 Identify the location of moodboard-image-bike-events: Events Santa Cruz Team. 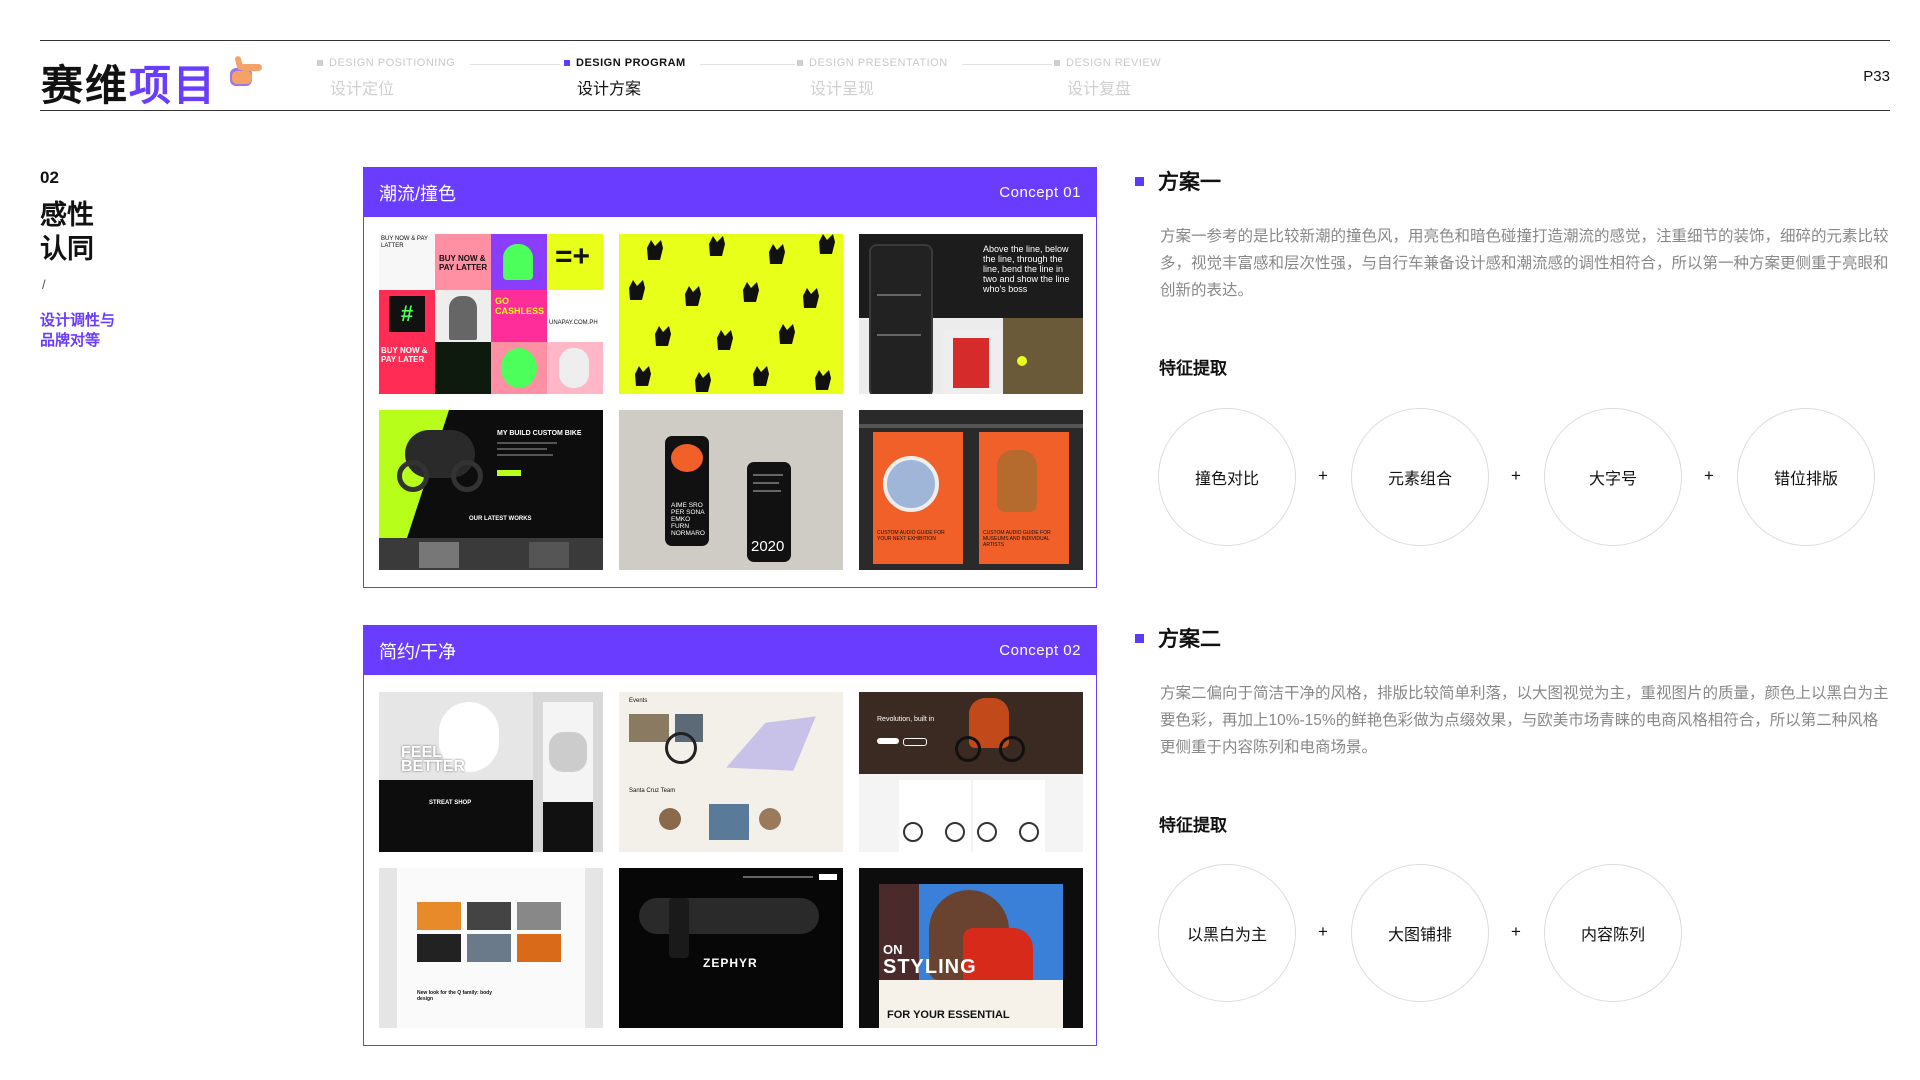
(731, 772).